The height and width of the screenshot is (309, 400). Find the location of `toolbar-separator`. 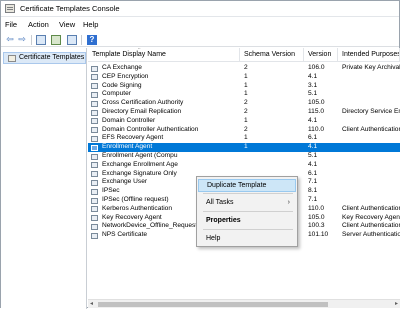

toolbar-separator is located at coordinates (81, 40).